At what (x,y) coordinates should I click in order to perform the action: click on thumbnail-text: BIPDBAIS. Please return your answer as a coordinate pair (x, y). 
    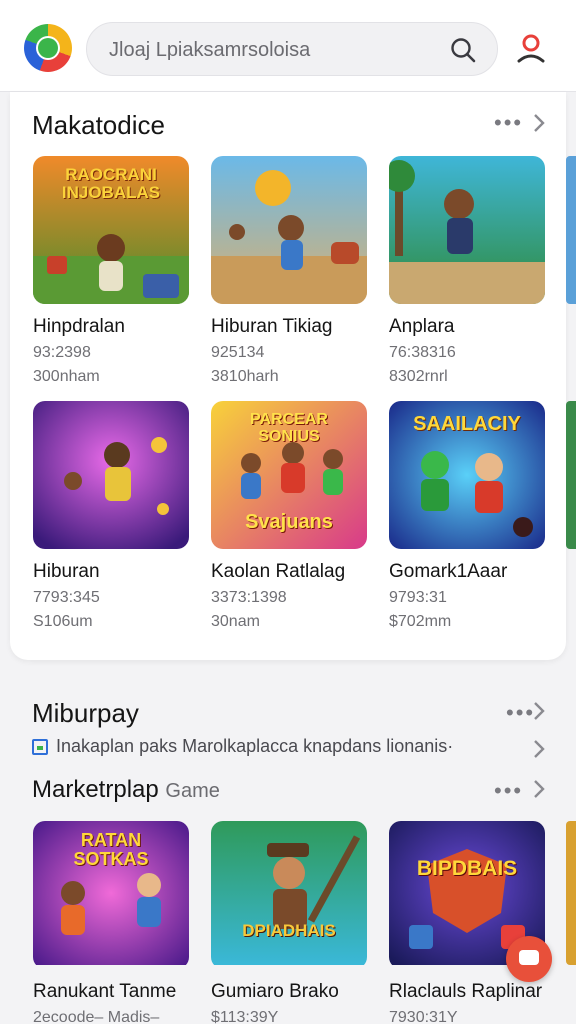
    Looking at the image, I should click on (467, 868).